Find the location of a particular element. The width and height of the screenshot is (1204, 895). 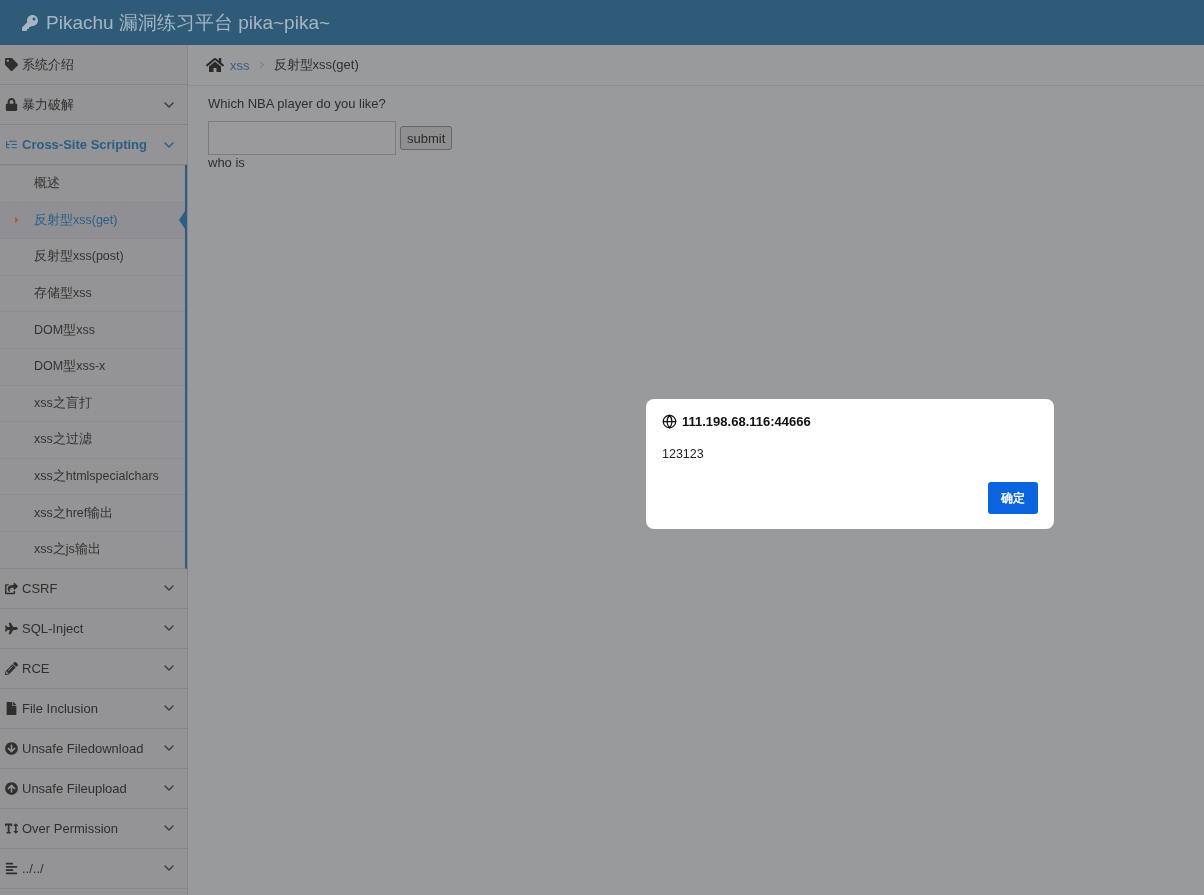

home-icon is located at coordinates (215, 65).